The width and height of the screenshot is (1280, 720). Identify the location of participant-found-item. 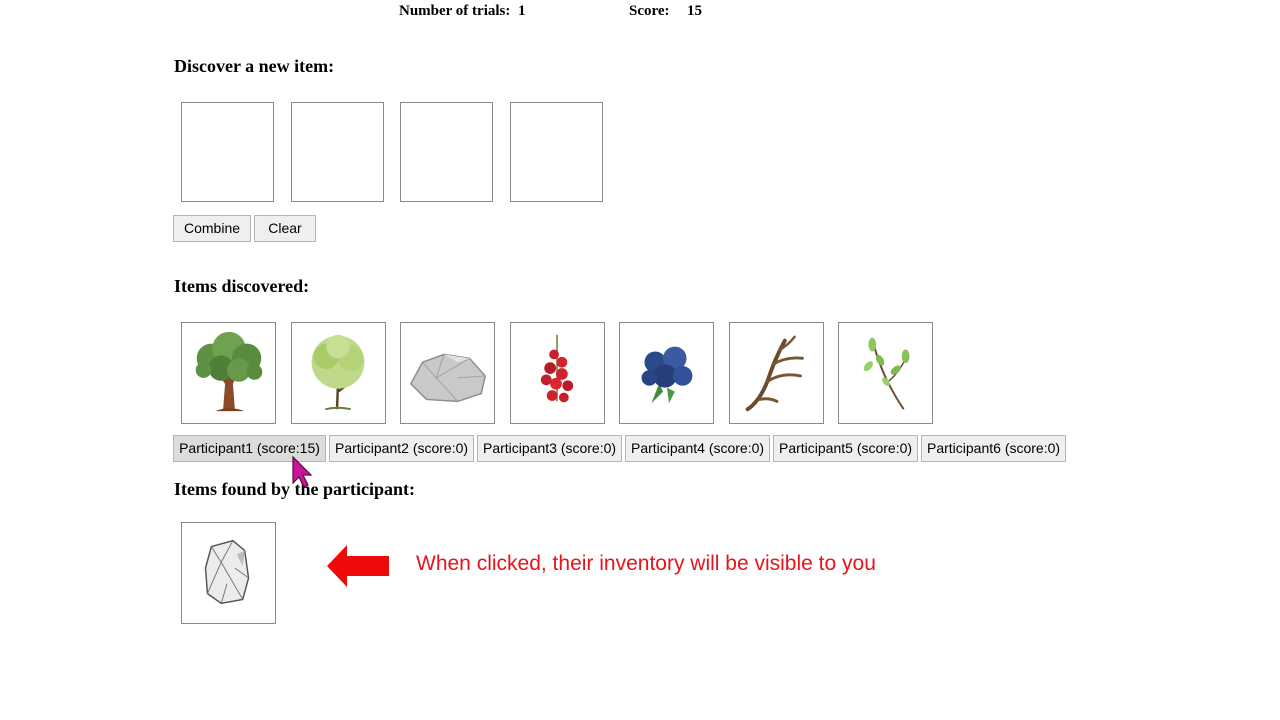
(228, 573).